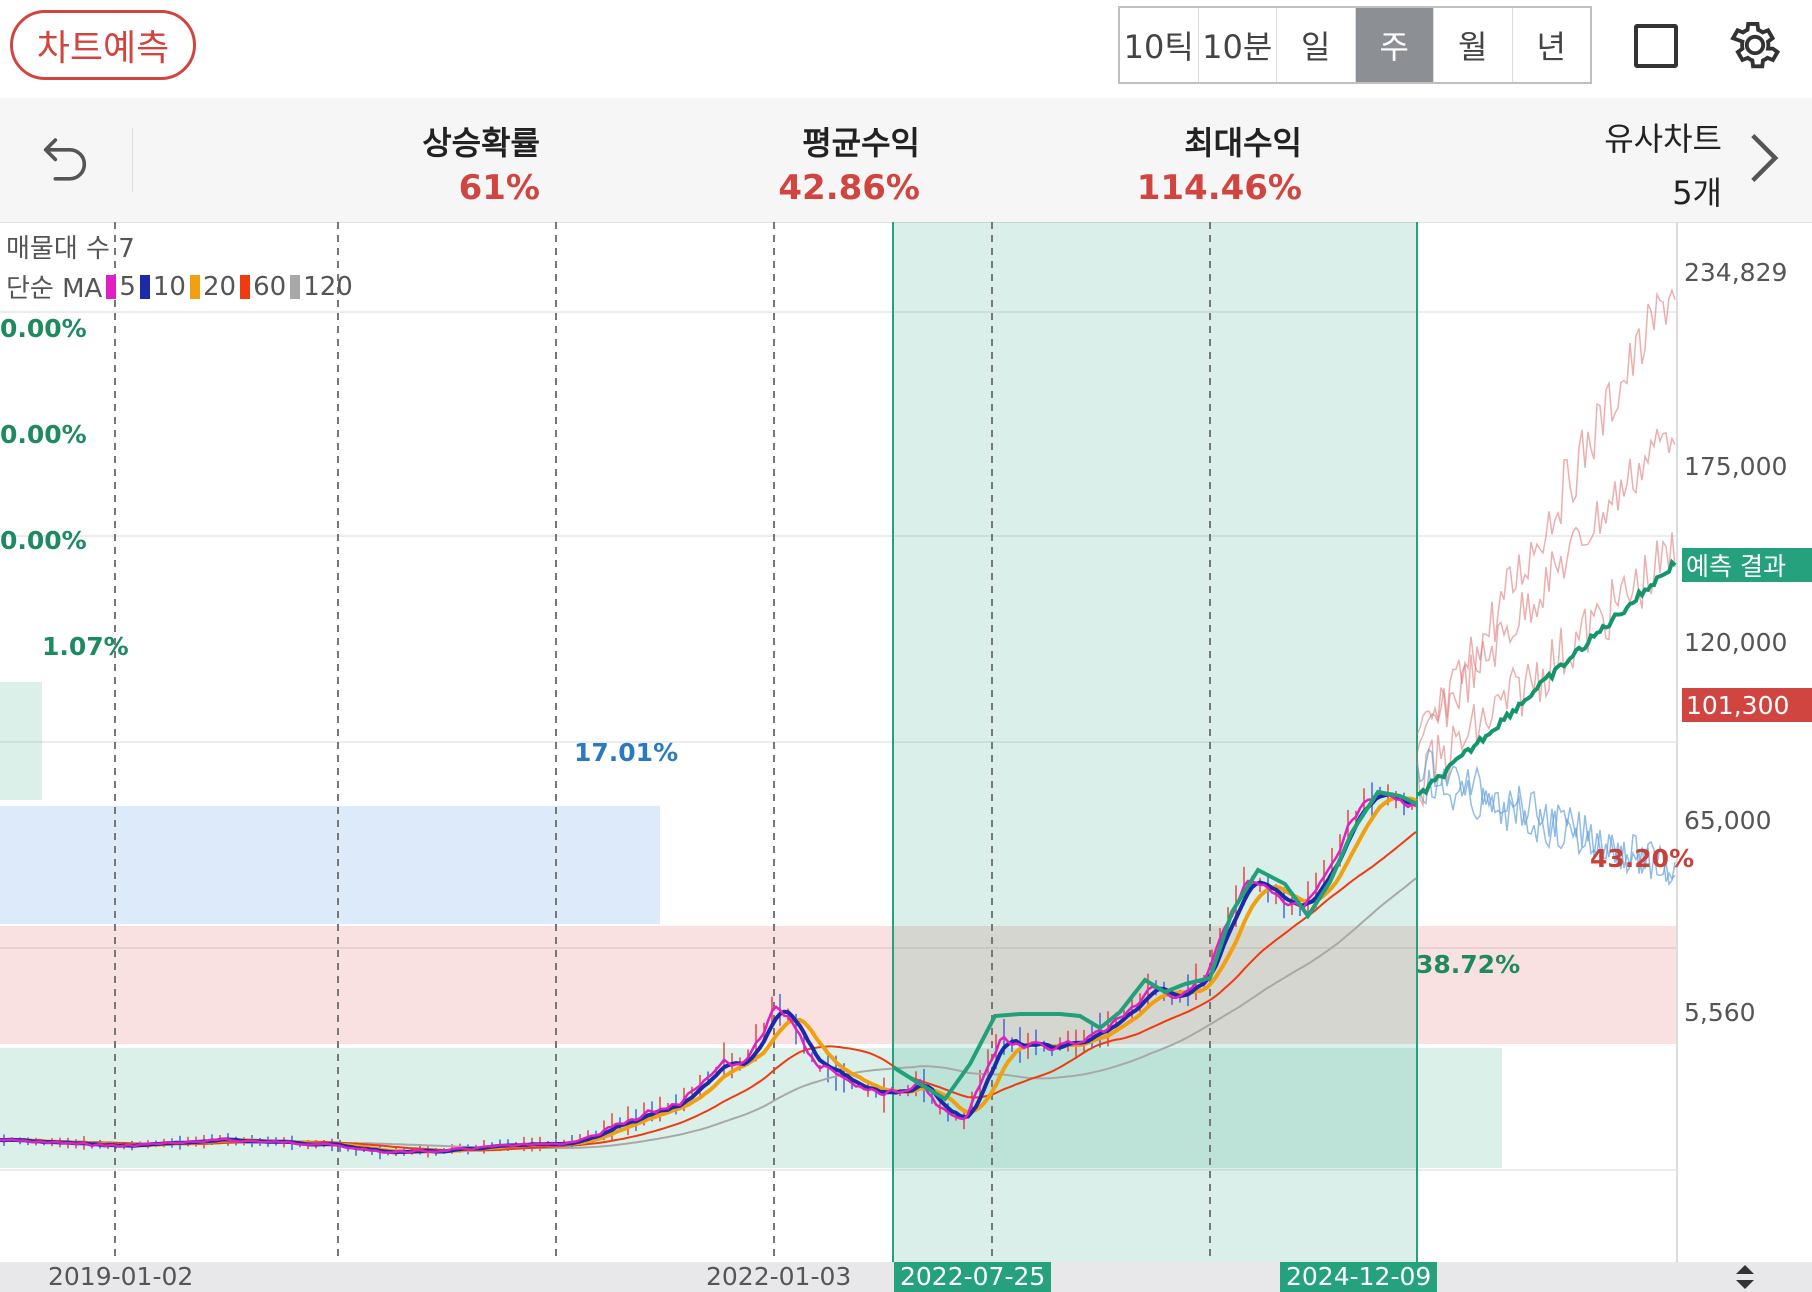 The height and width of the screenshot is (1292, 1812). What do you see at coordinates (1755, 45) in the screenshot?
I see `gear-icon` at bounding box center [1755, 45].